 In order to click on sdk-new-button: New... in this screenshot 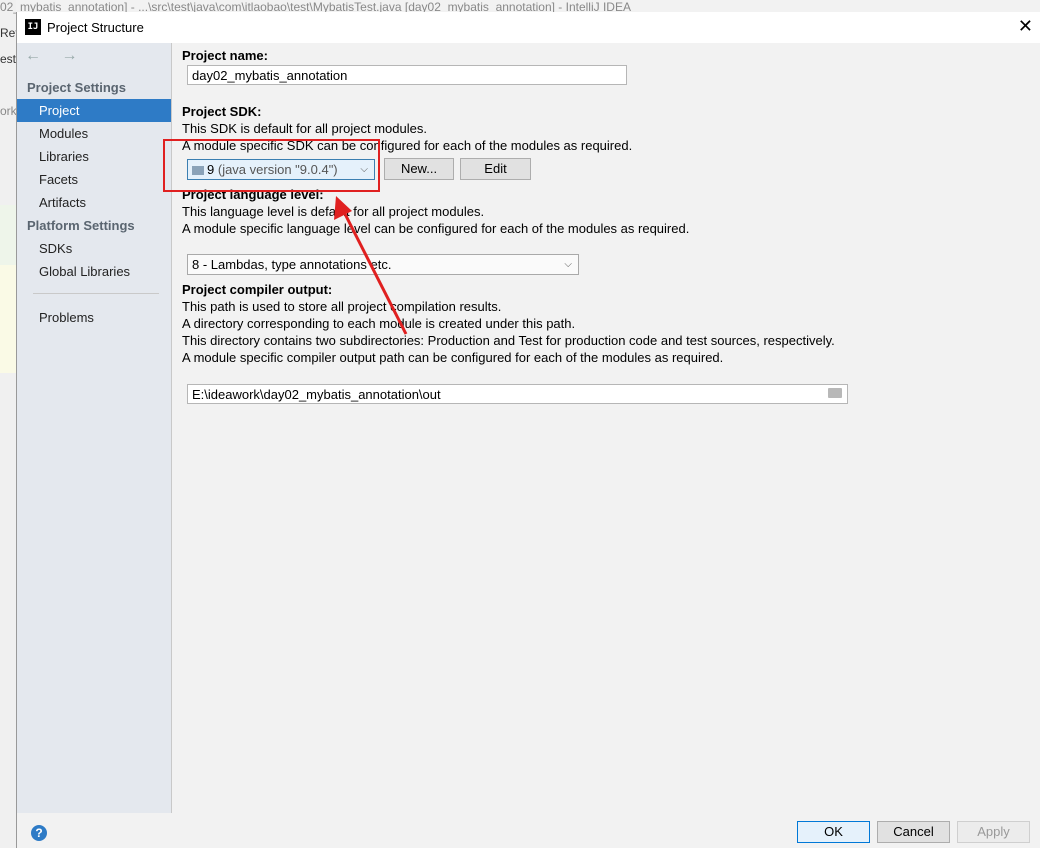, I will do `click(419, 169)`.